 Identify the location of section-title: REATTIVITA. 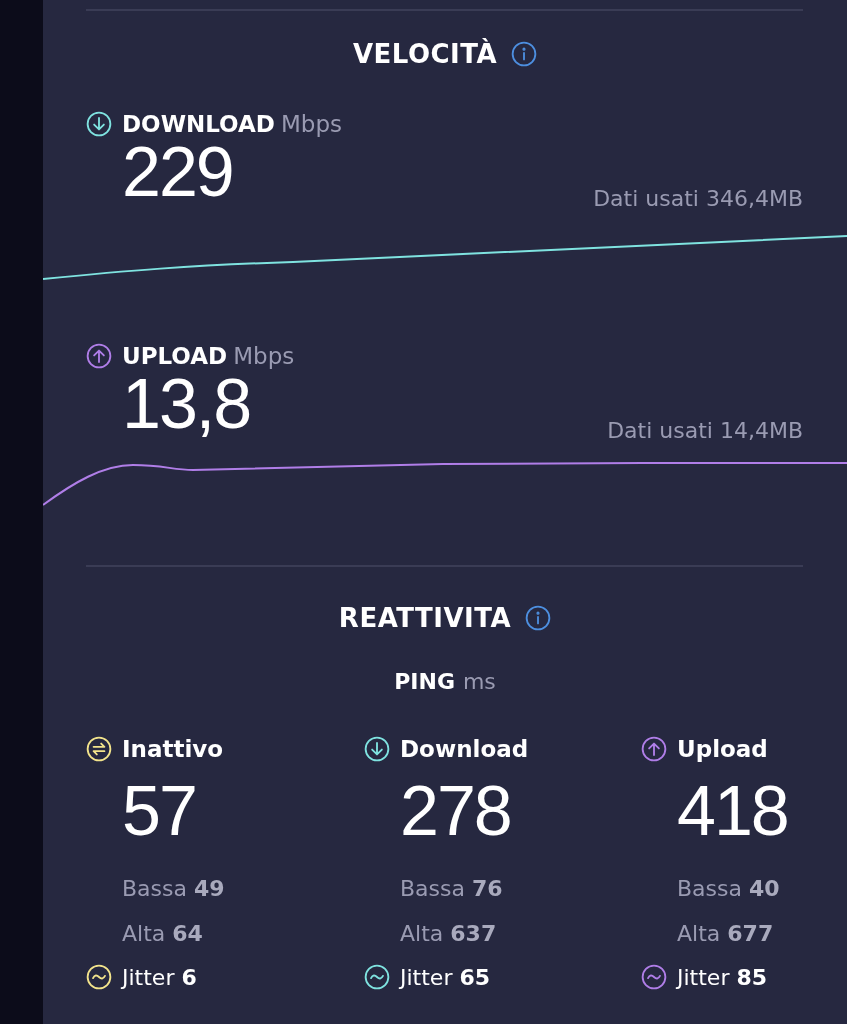
(425, 618).